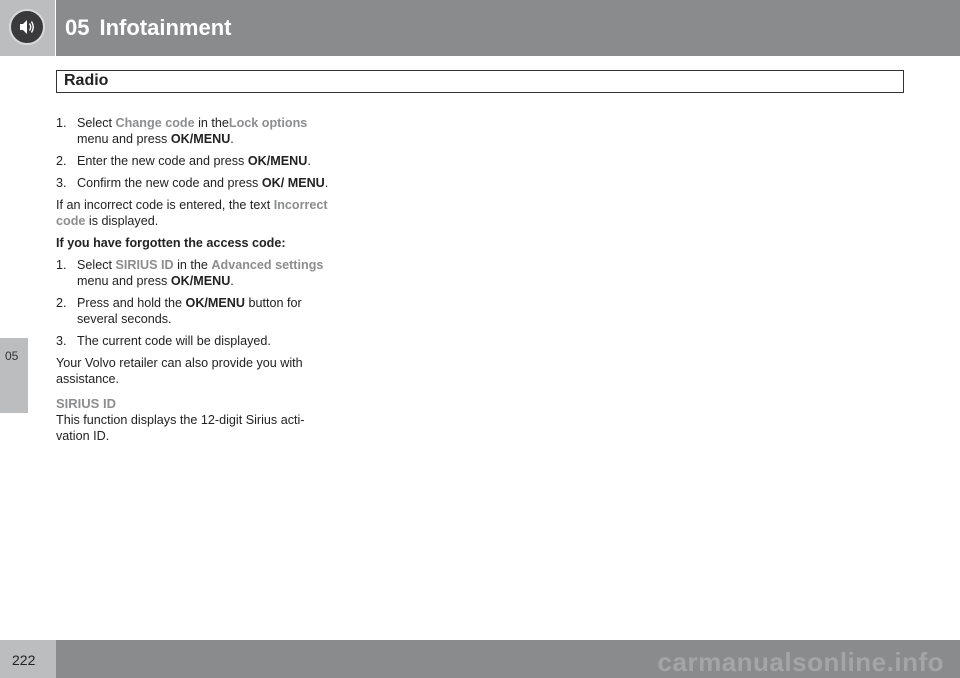 This screenshot has height=678, width=960. Describe the element at coordinates (14, 375) in the screenshot. I see `chapter-side-tab: 05` at that location.